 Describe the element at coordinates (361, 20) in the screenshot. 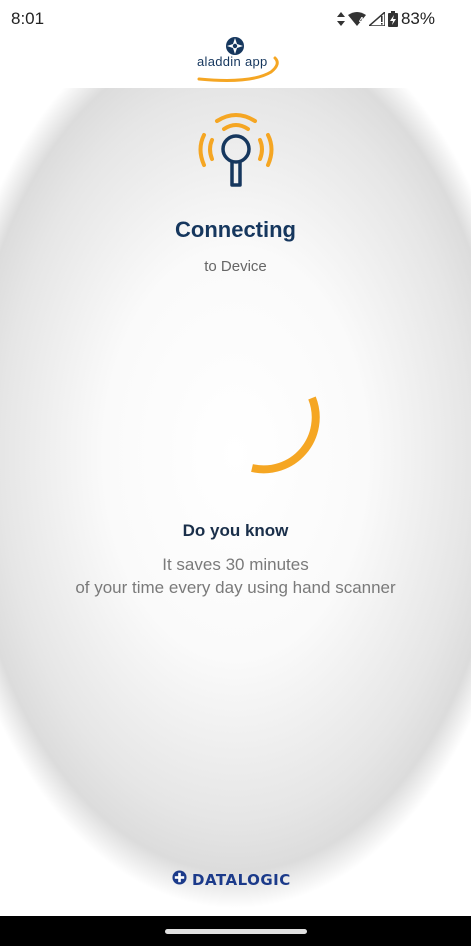

I see `network-badge: 4` at that location.